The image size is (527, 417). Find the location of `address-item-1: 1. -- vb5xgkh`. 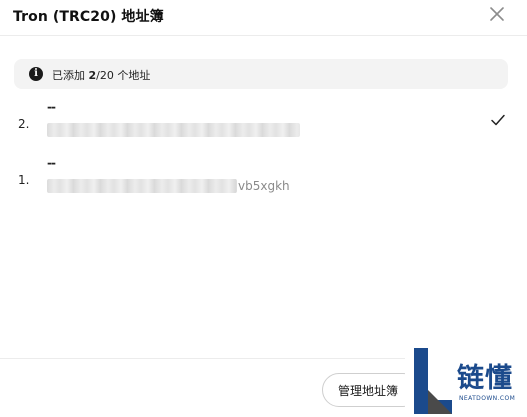

address-item-1: 1. -- vb5xgkh is located at coordinates (263, 178).